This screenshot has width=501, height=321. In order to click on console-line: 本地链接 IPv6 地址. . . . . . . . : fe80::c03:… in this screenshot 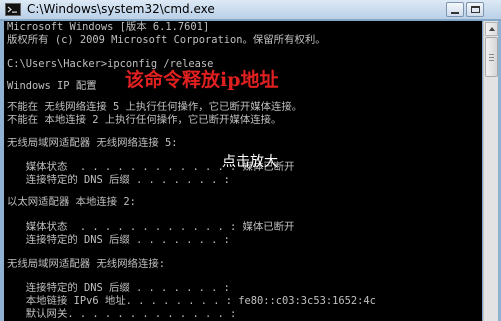, I will do `click(191, 301)`.